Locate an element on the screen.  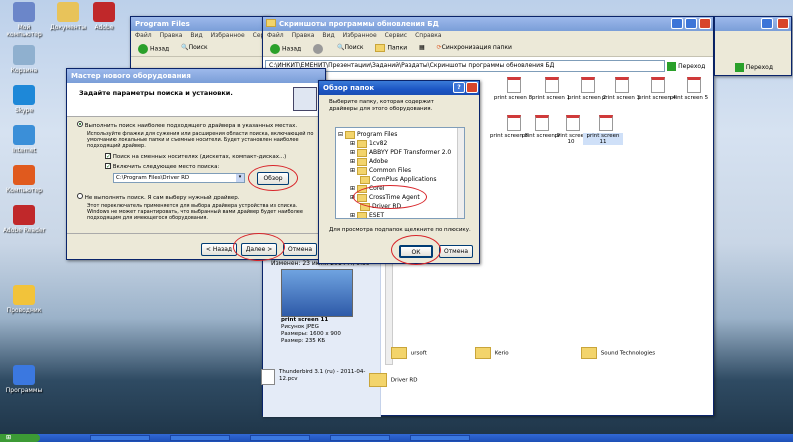
desktop-icon: Adobe Reader is located at coordinates (24, 219).